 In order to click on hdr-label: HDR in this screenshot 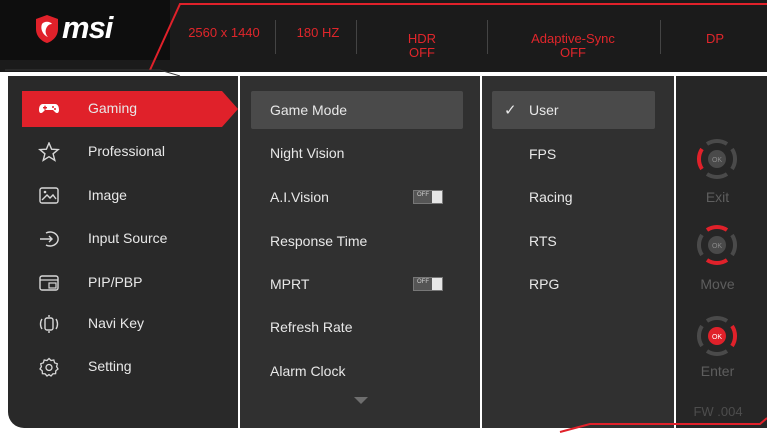, I will do `click(422, 38)`.